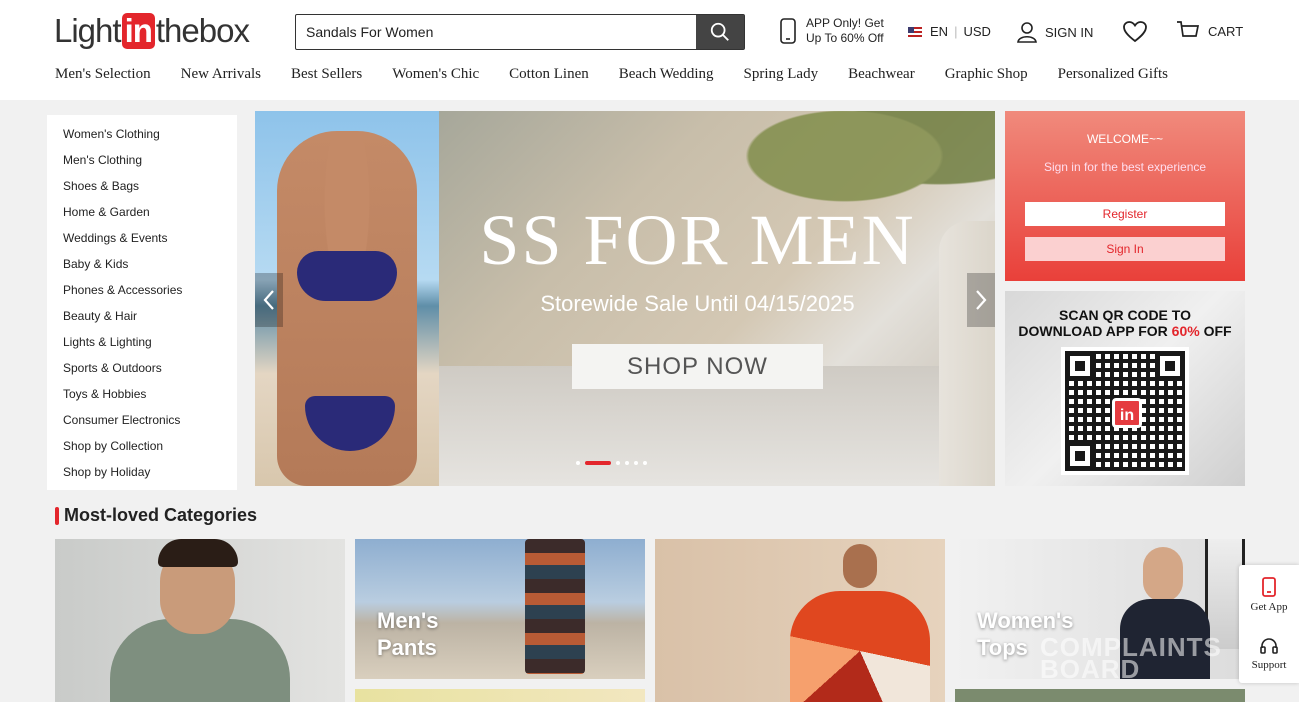 The image size is (1299, 702). I want to click on sidebar-item: Lights & Lighting, so click(142, 344).